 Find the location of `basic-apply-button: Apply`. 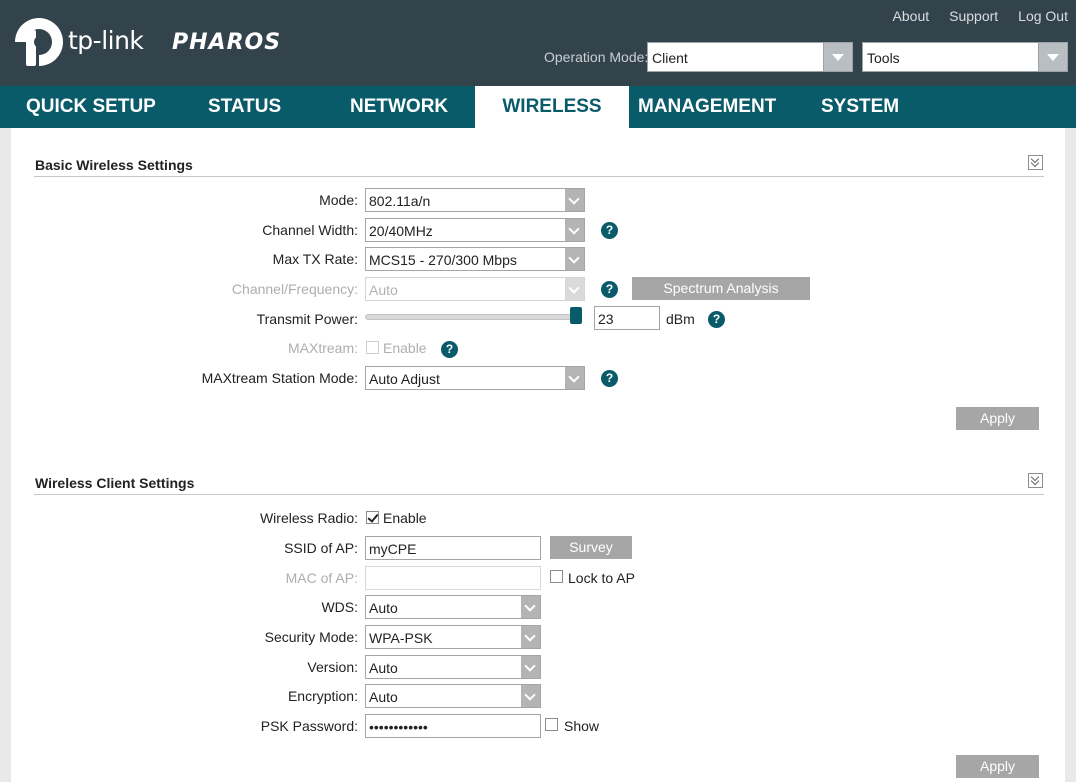

basic-apply-button: Apply is located at coordinates (997, 418).